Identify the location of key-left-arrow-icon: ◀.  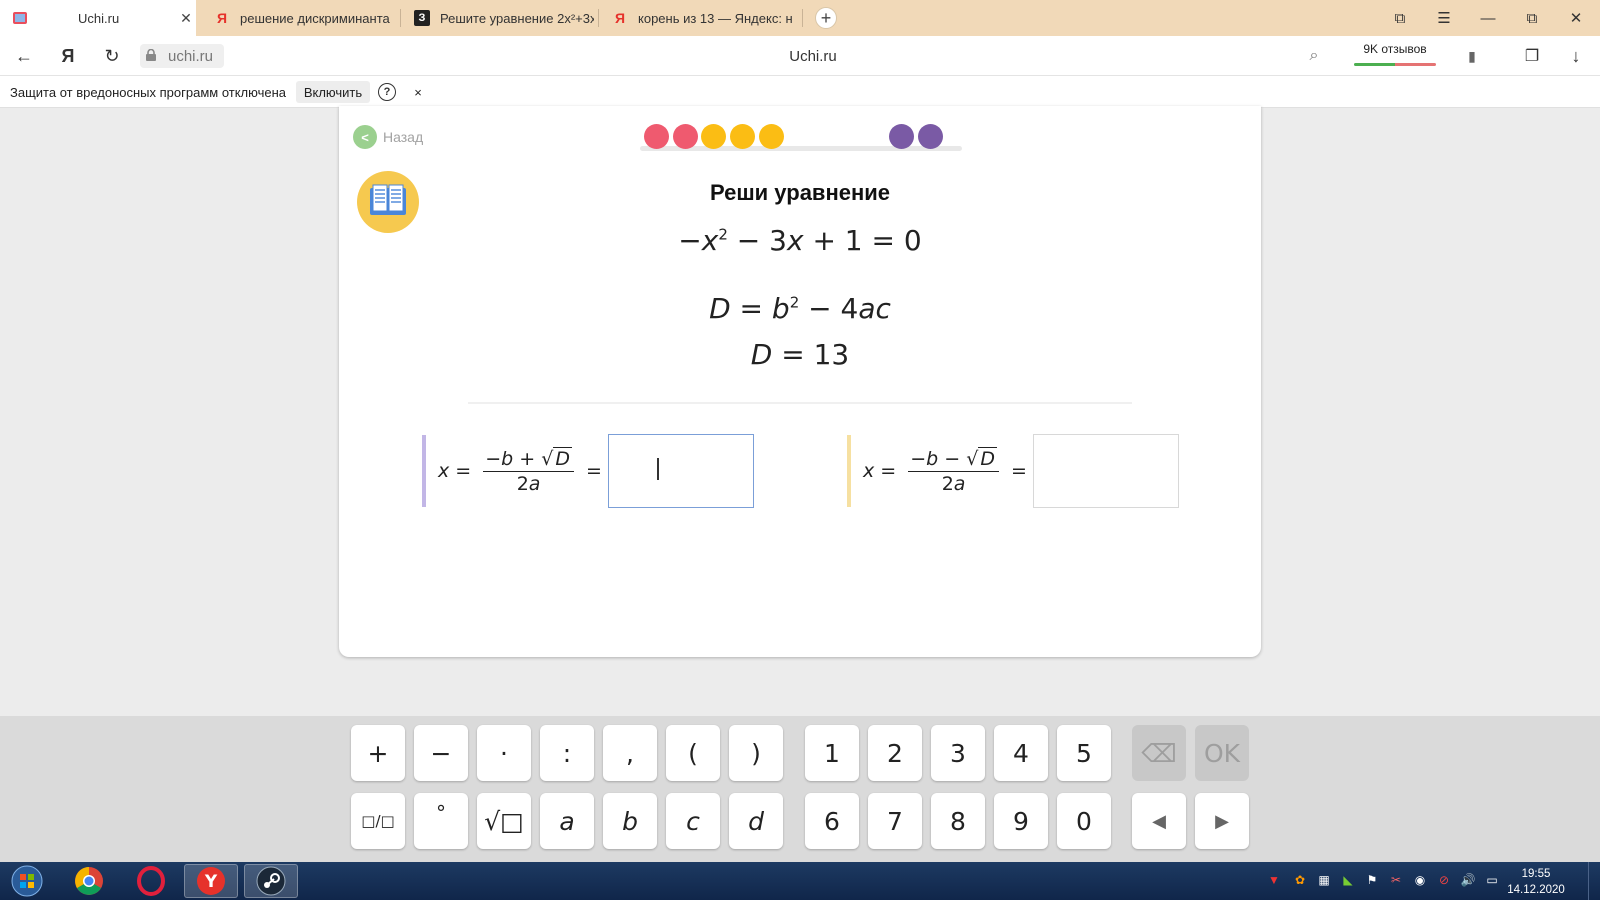
(1159, 821).